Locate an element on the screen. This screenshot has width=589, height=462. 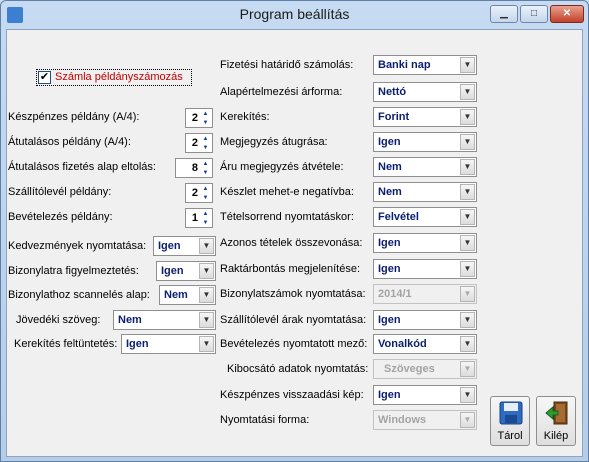
select-value: Windows is located at coordinates (402, 420).